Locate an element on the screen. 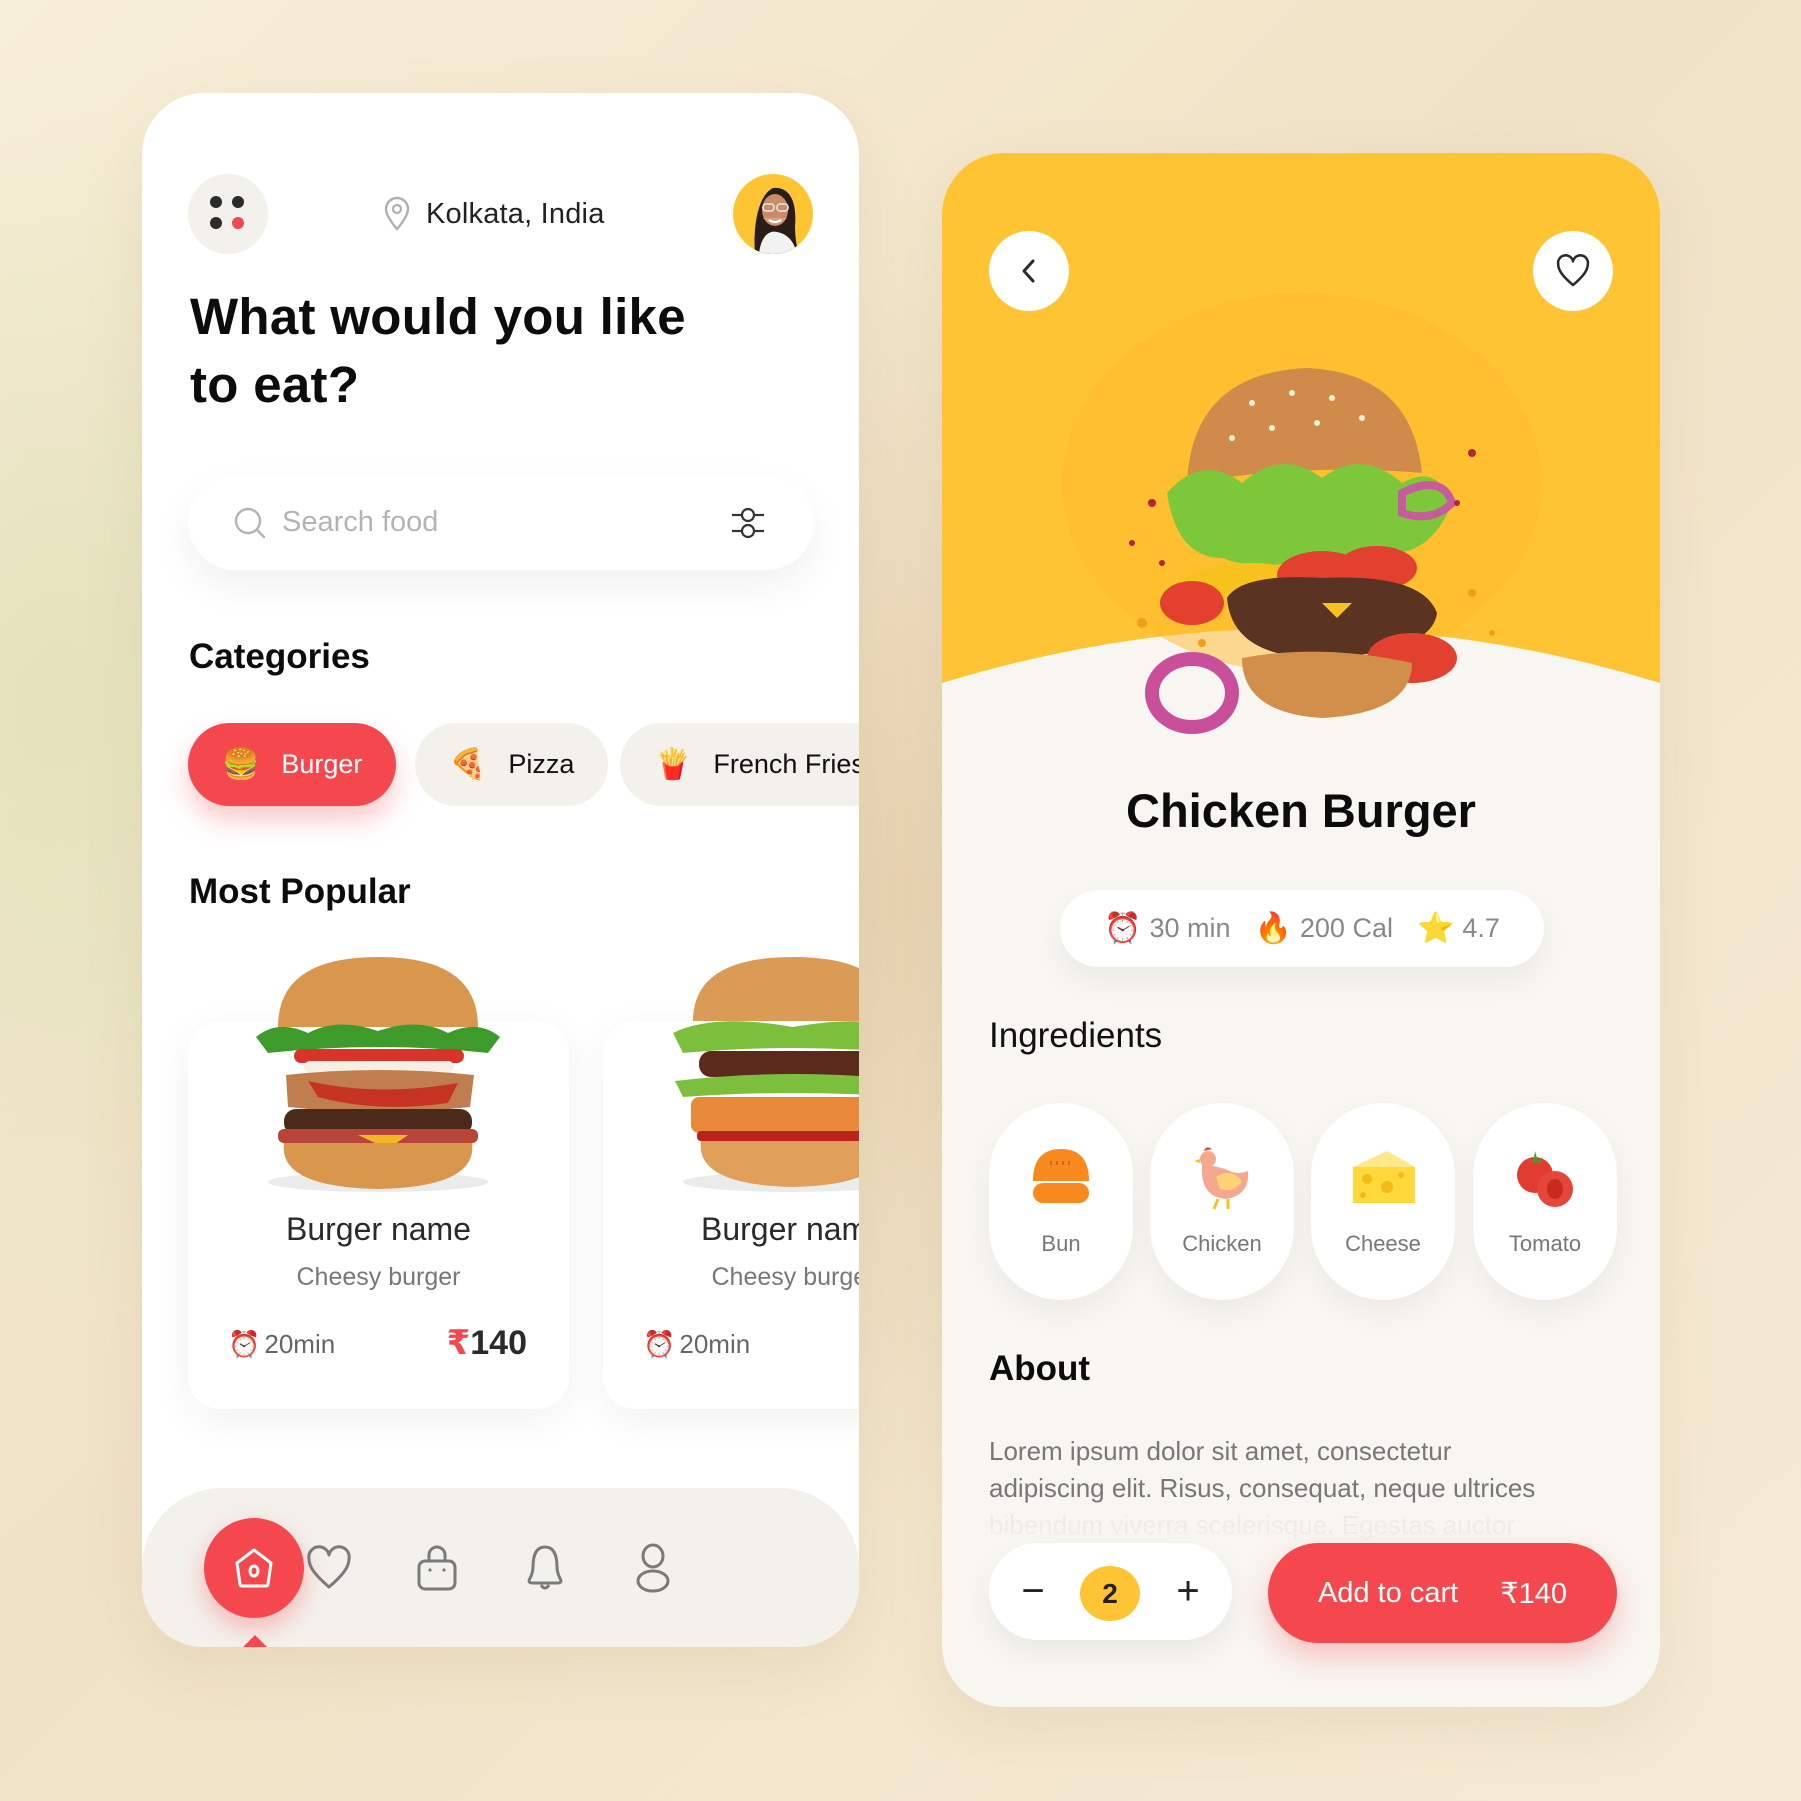 The image size is (1801, 1801). avatar is located at coordinates (773, 214).